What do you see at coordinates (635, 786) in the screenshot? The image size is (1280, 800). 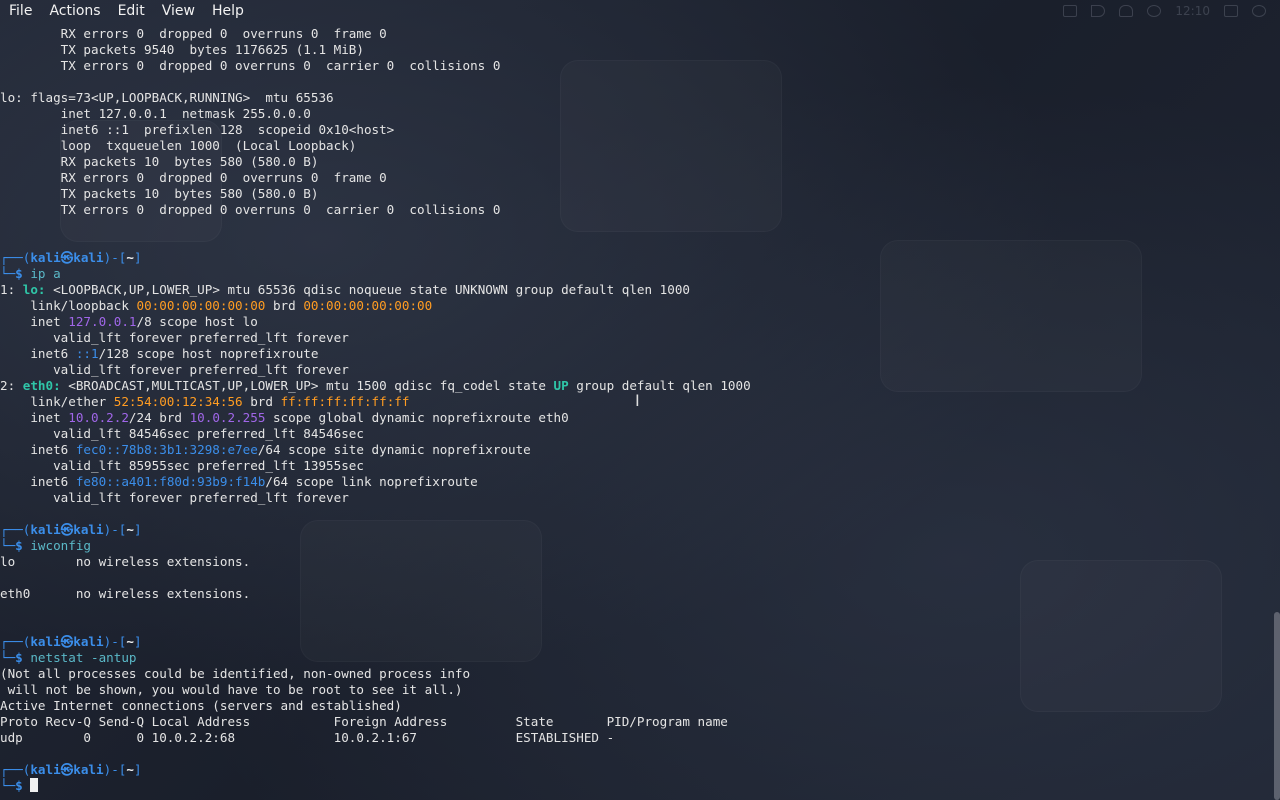 I see `terminal-line: └─ $` at bounding box center [635, 786].